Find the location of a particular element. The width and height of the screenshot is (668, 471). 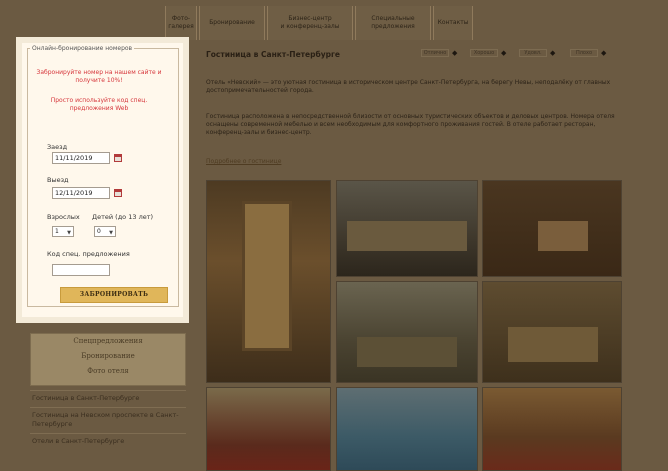

gallery-photo-dining is located at coordinates (552, 332).